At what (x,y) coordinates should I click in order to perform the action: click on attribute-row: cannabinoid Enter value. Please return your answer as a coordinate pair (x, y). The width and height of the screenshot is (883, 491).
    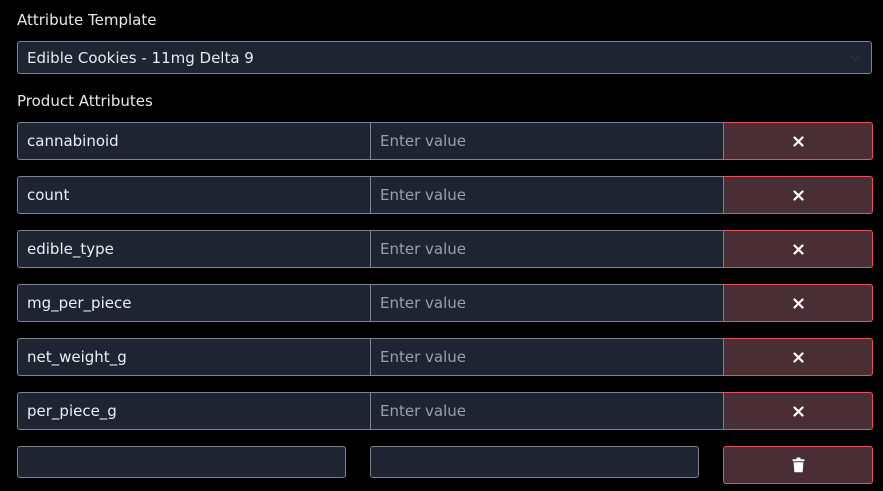
    Looking at the image, I should click on (445, 141).